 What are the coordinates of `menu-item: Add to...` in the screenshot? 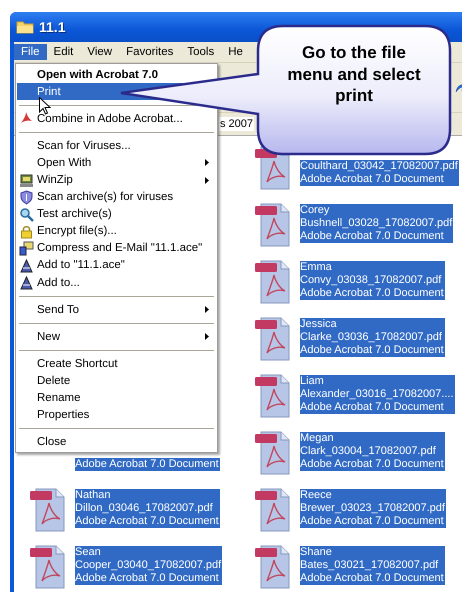 It's located at (116, 283).